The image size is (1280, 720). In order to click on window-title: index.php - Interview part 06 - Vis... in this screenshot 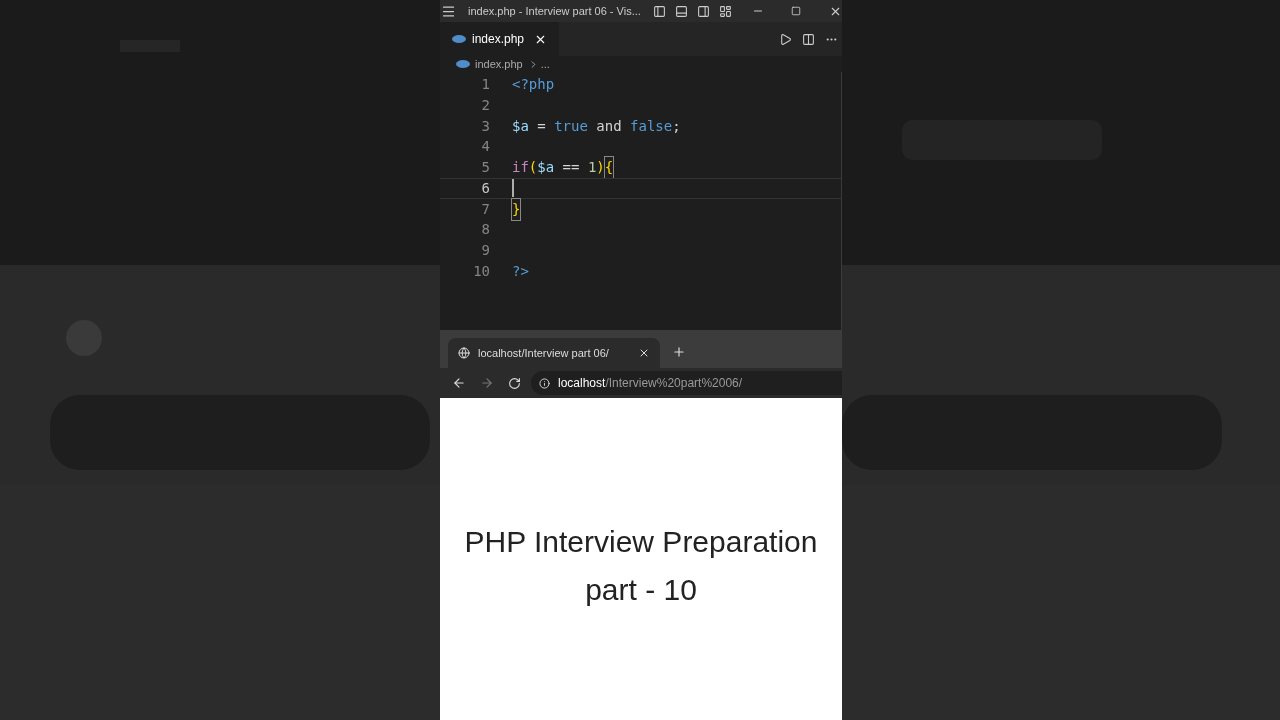, I will do `click(554, 11)`.